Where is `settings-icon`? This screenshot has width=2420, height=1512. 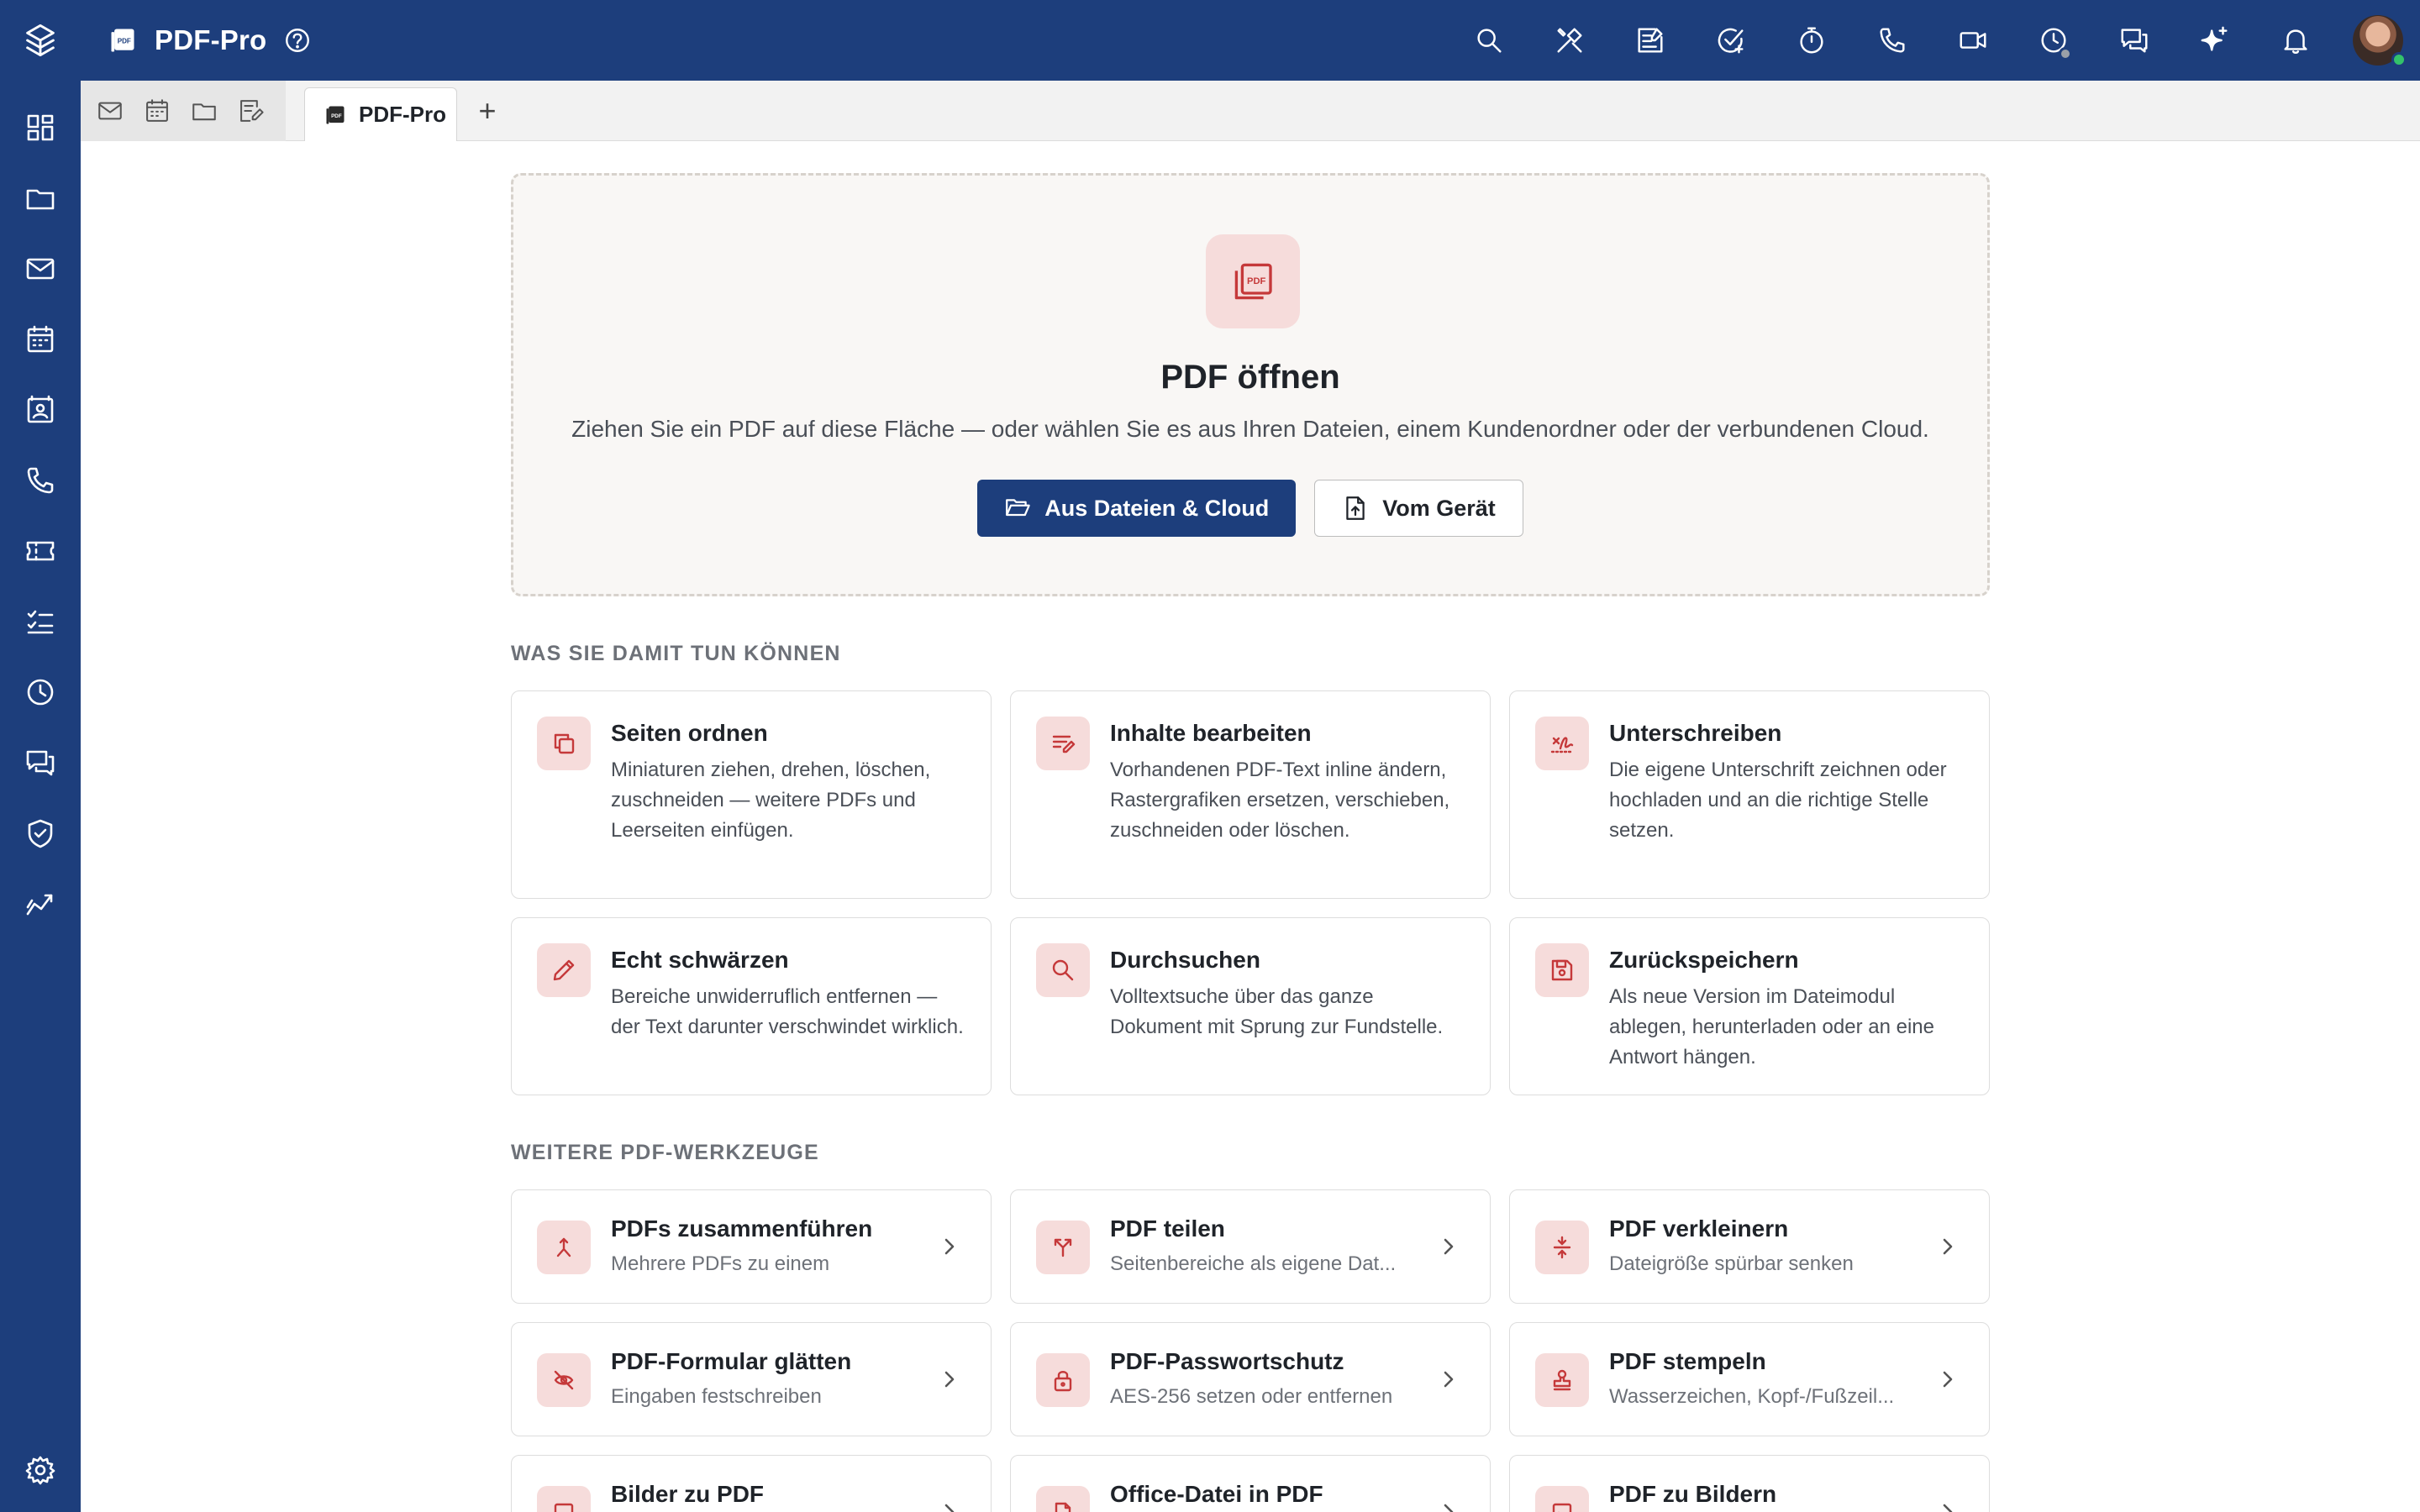
settings-icon is located at coordinates (40, 1470).